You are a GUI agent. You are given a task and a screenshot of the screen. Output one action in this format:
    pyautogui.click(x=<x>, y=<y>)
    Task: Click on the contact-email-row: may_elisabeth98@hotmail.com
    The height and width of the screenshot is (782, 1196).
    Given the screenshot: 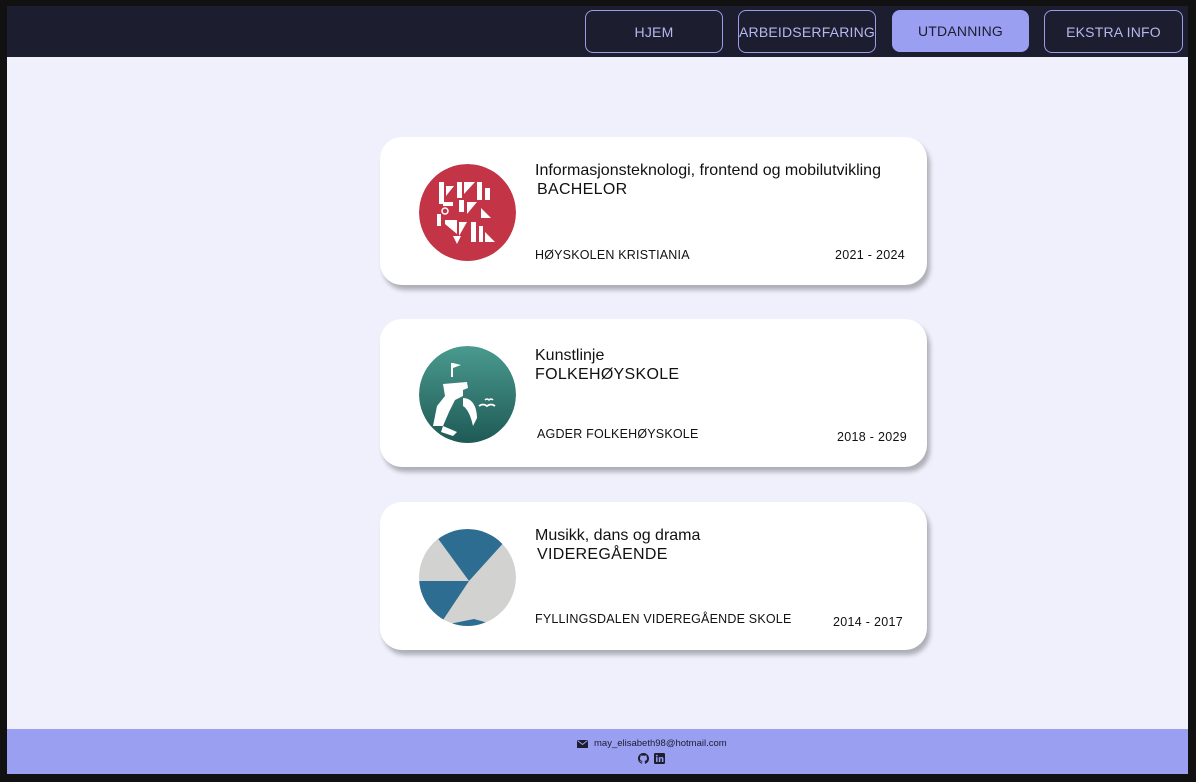 What is the action you would take?
    pyautogui.click(x=652, y=743)
    